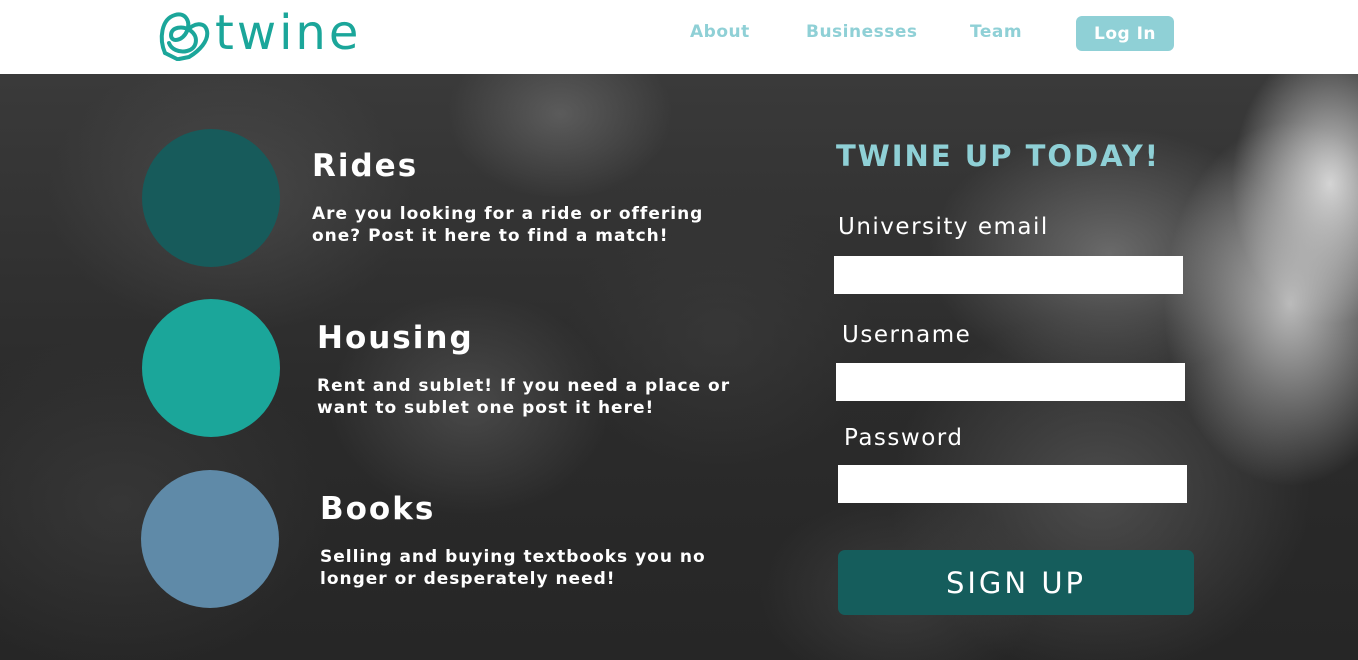 The height and width of the screenshot is (660, 1358). Describe the element at coordinates (996, 32) in the screenshot. I see `nav-team-link: Team` at that location.